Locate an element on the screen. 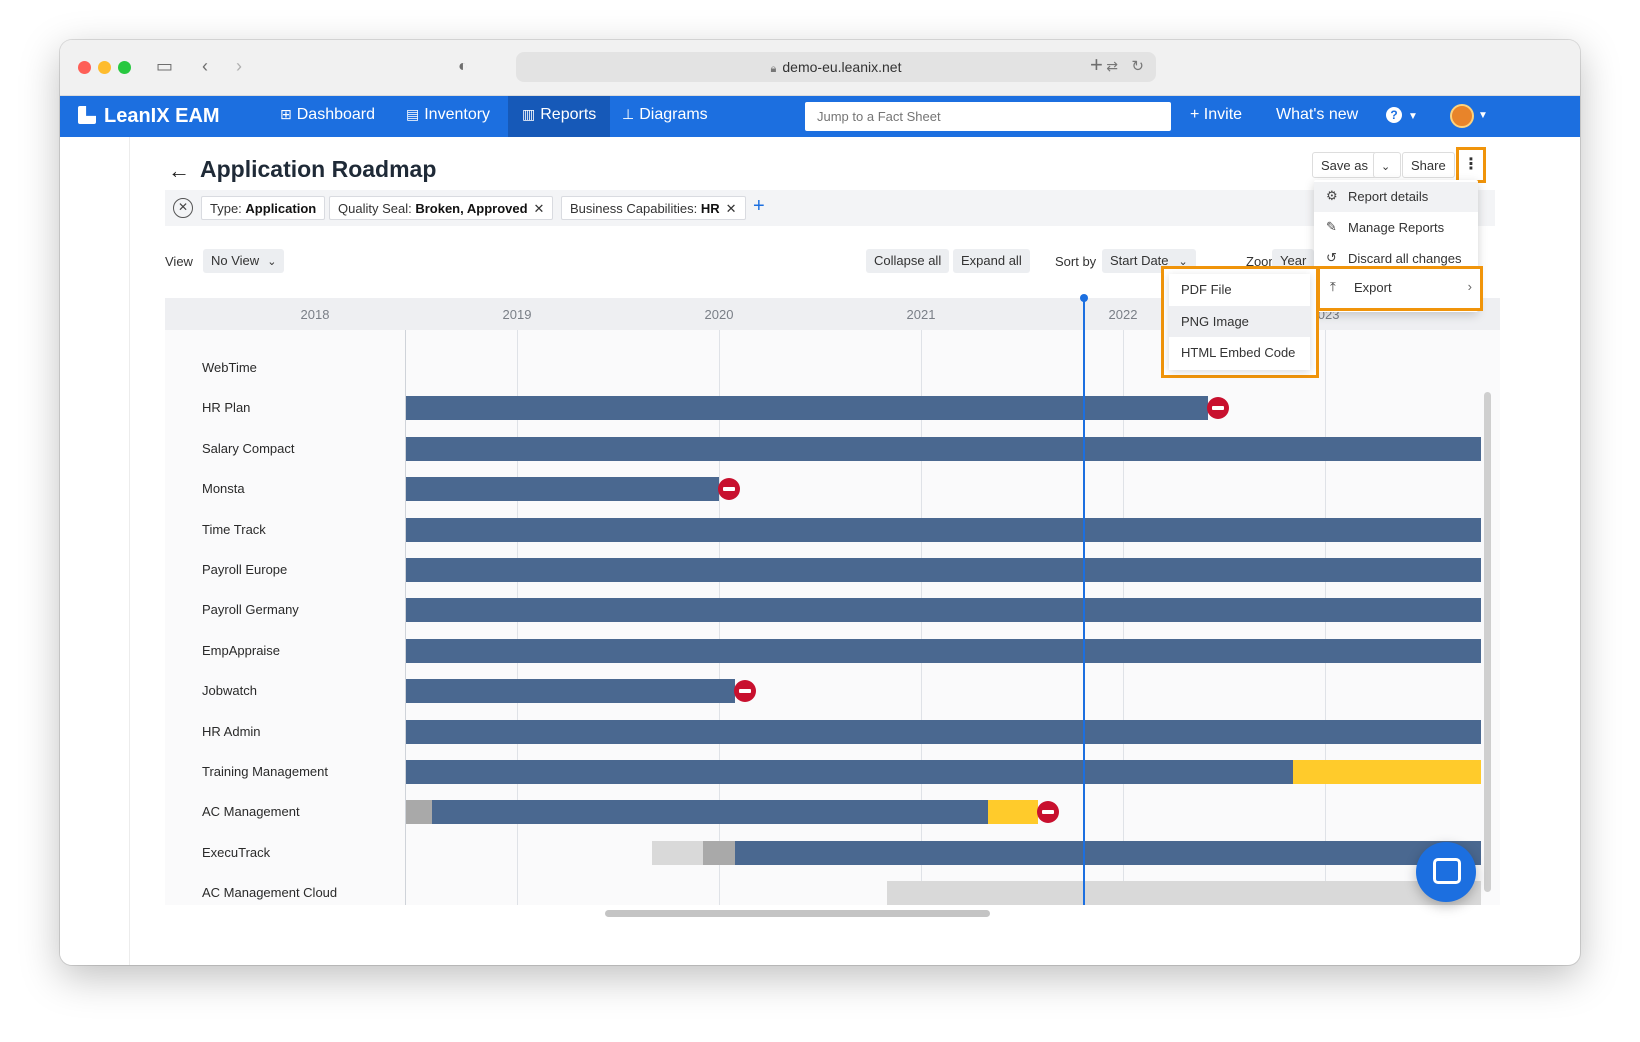  export-png-option: PNG Image is located at coordinates (1239, 321).